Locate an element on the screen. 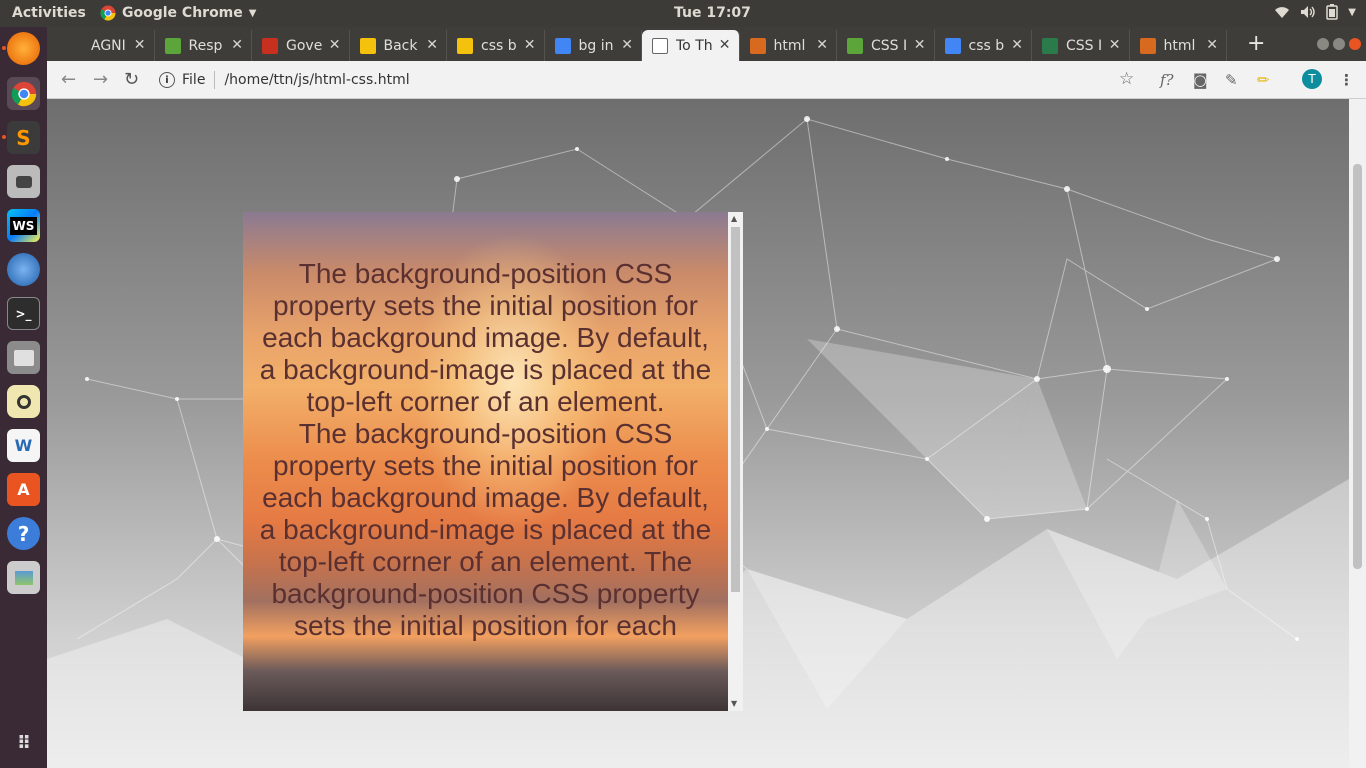 The width and height of the screenshot is (1366, 768). ubuntu-dock: S WS >_ W A ? ⠿ is located at coordinates (23, 397).